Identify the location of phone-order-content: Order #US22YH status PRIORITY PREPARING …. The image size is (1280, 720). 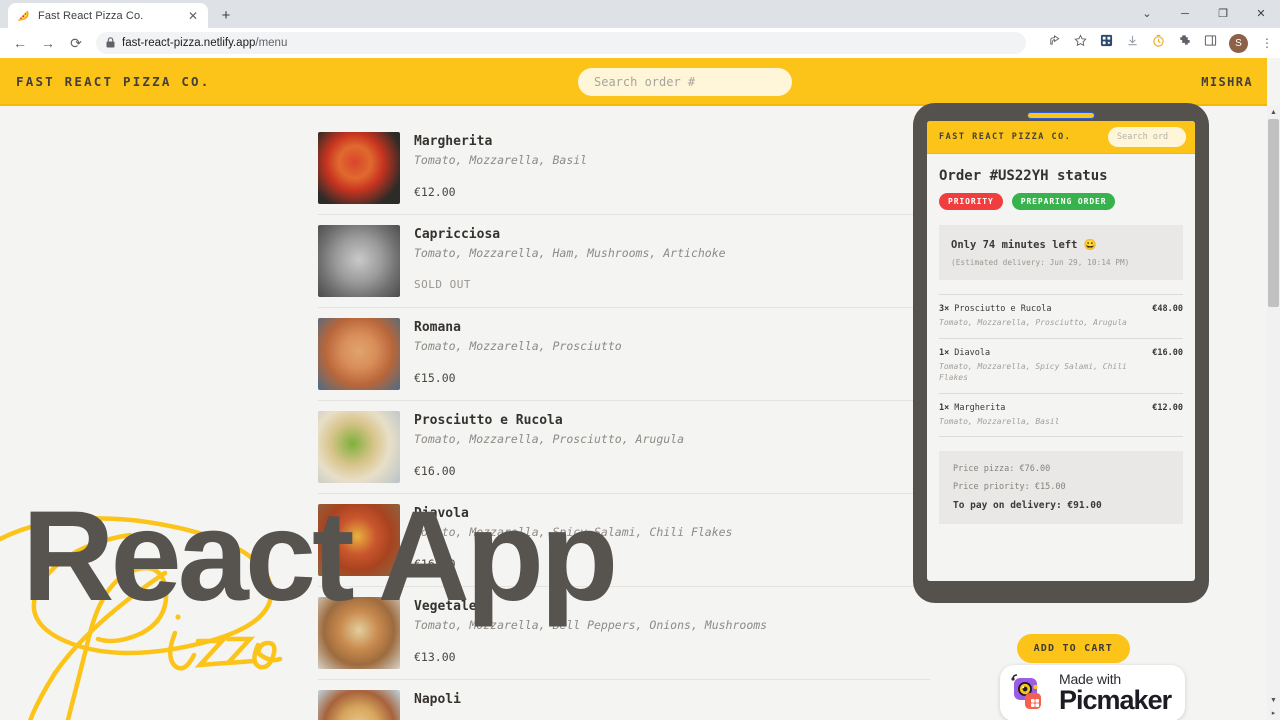
(1061, 339).